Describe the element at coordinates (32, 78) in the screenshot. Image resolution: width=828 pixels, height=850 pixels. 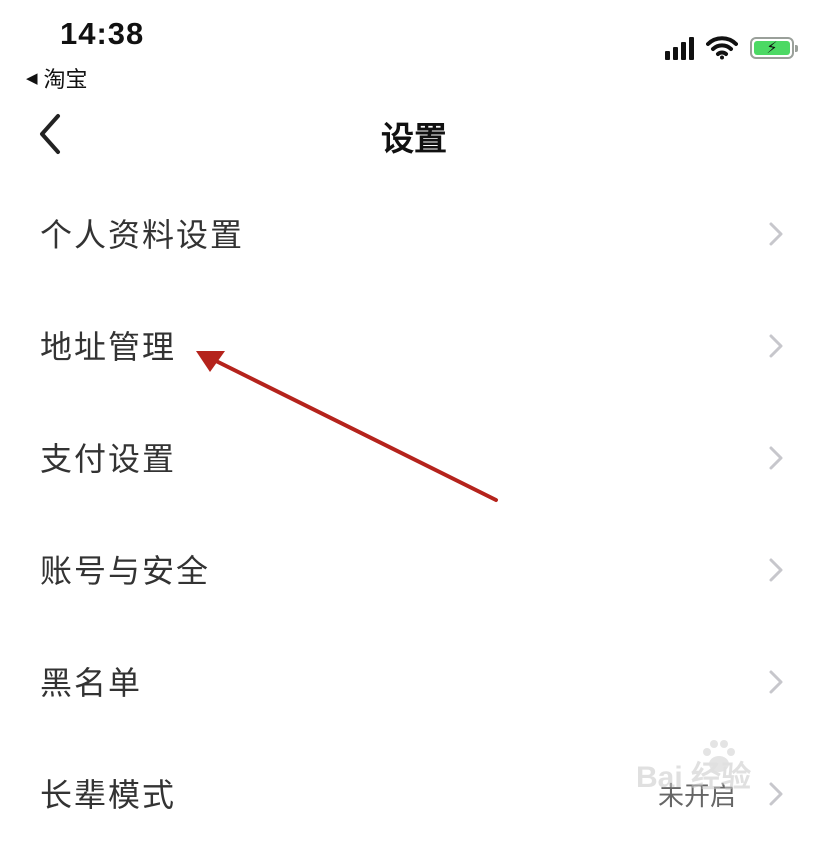
I see `back-triangle-icon: ◀` at that location.